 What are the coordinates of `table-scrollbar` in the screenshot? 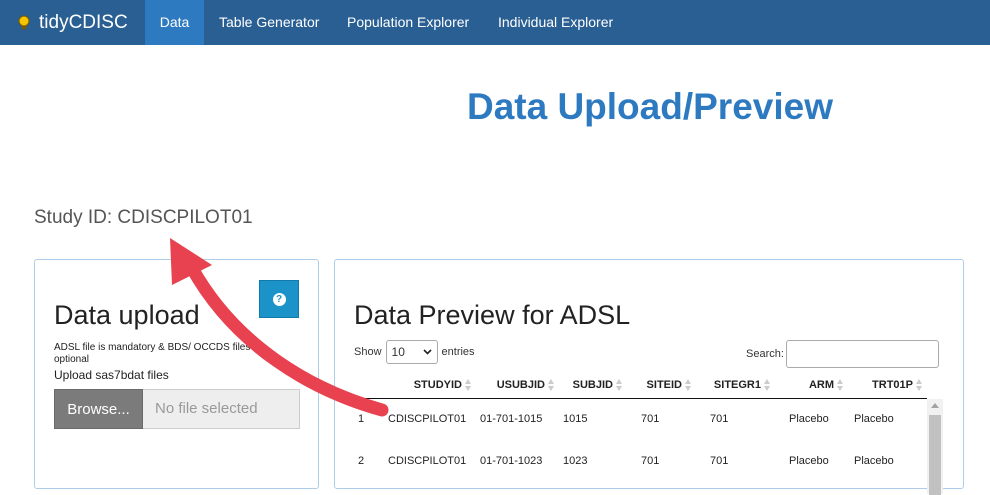 It's located at (935, 447).